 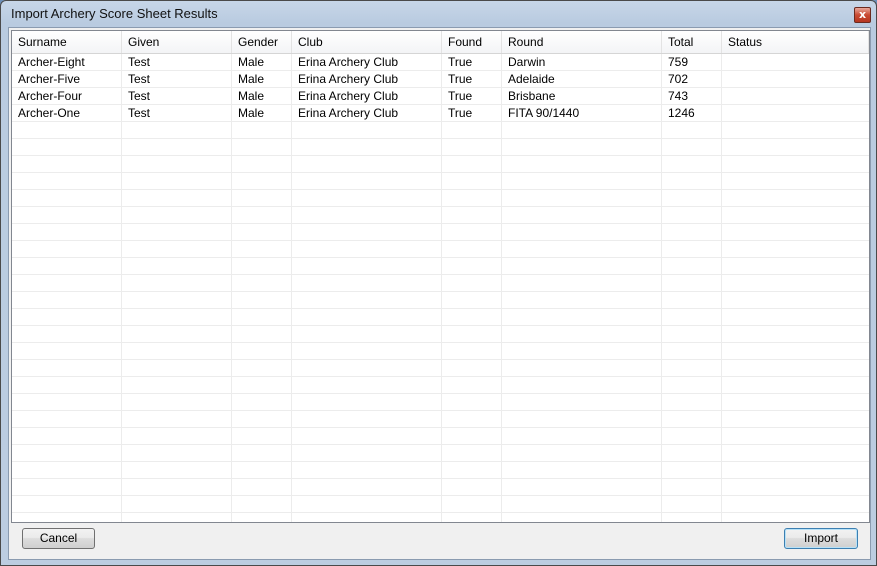 What do you see at coordinates (527, 62) in the screenshot?
I see `cell-round: Darwin` at bounding box center [527, 62].